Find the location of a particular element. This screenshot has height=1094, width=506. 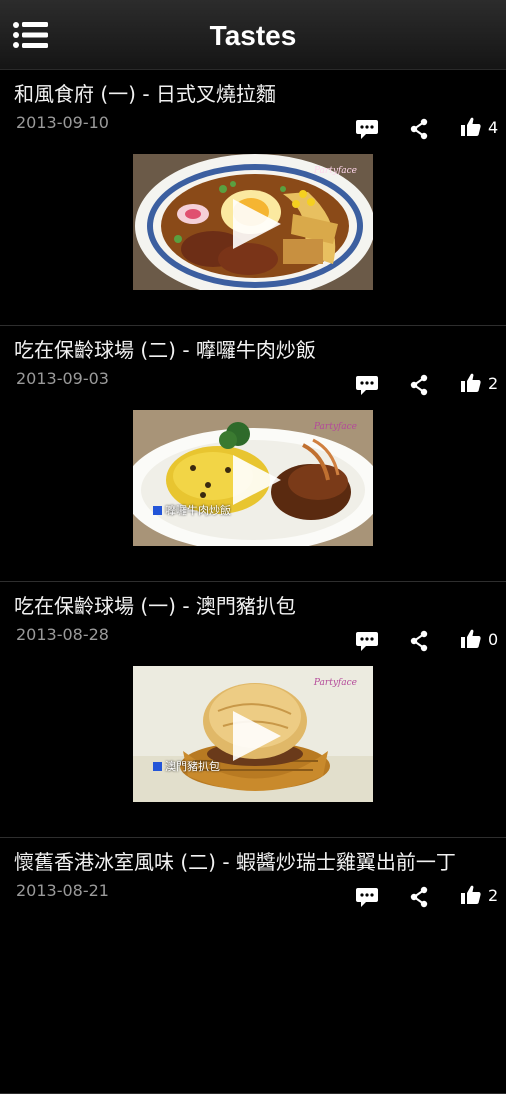

item-title: 和風食府 (一) - 日式叉燒拉麵 is located at coordinates (145, 92).